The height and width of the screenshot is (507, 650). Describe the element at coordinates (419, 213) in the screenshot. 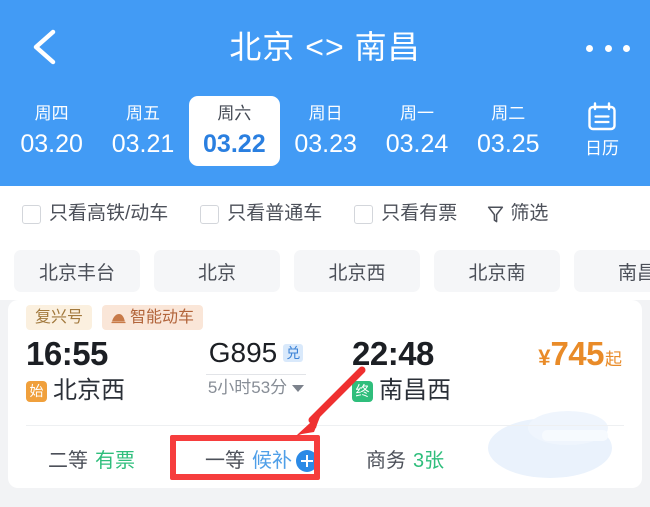

I see `checkbox-label: 只看有票` at that location.